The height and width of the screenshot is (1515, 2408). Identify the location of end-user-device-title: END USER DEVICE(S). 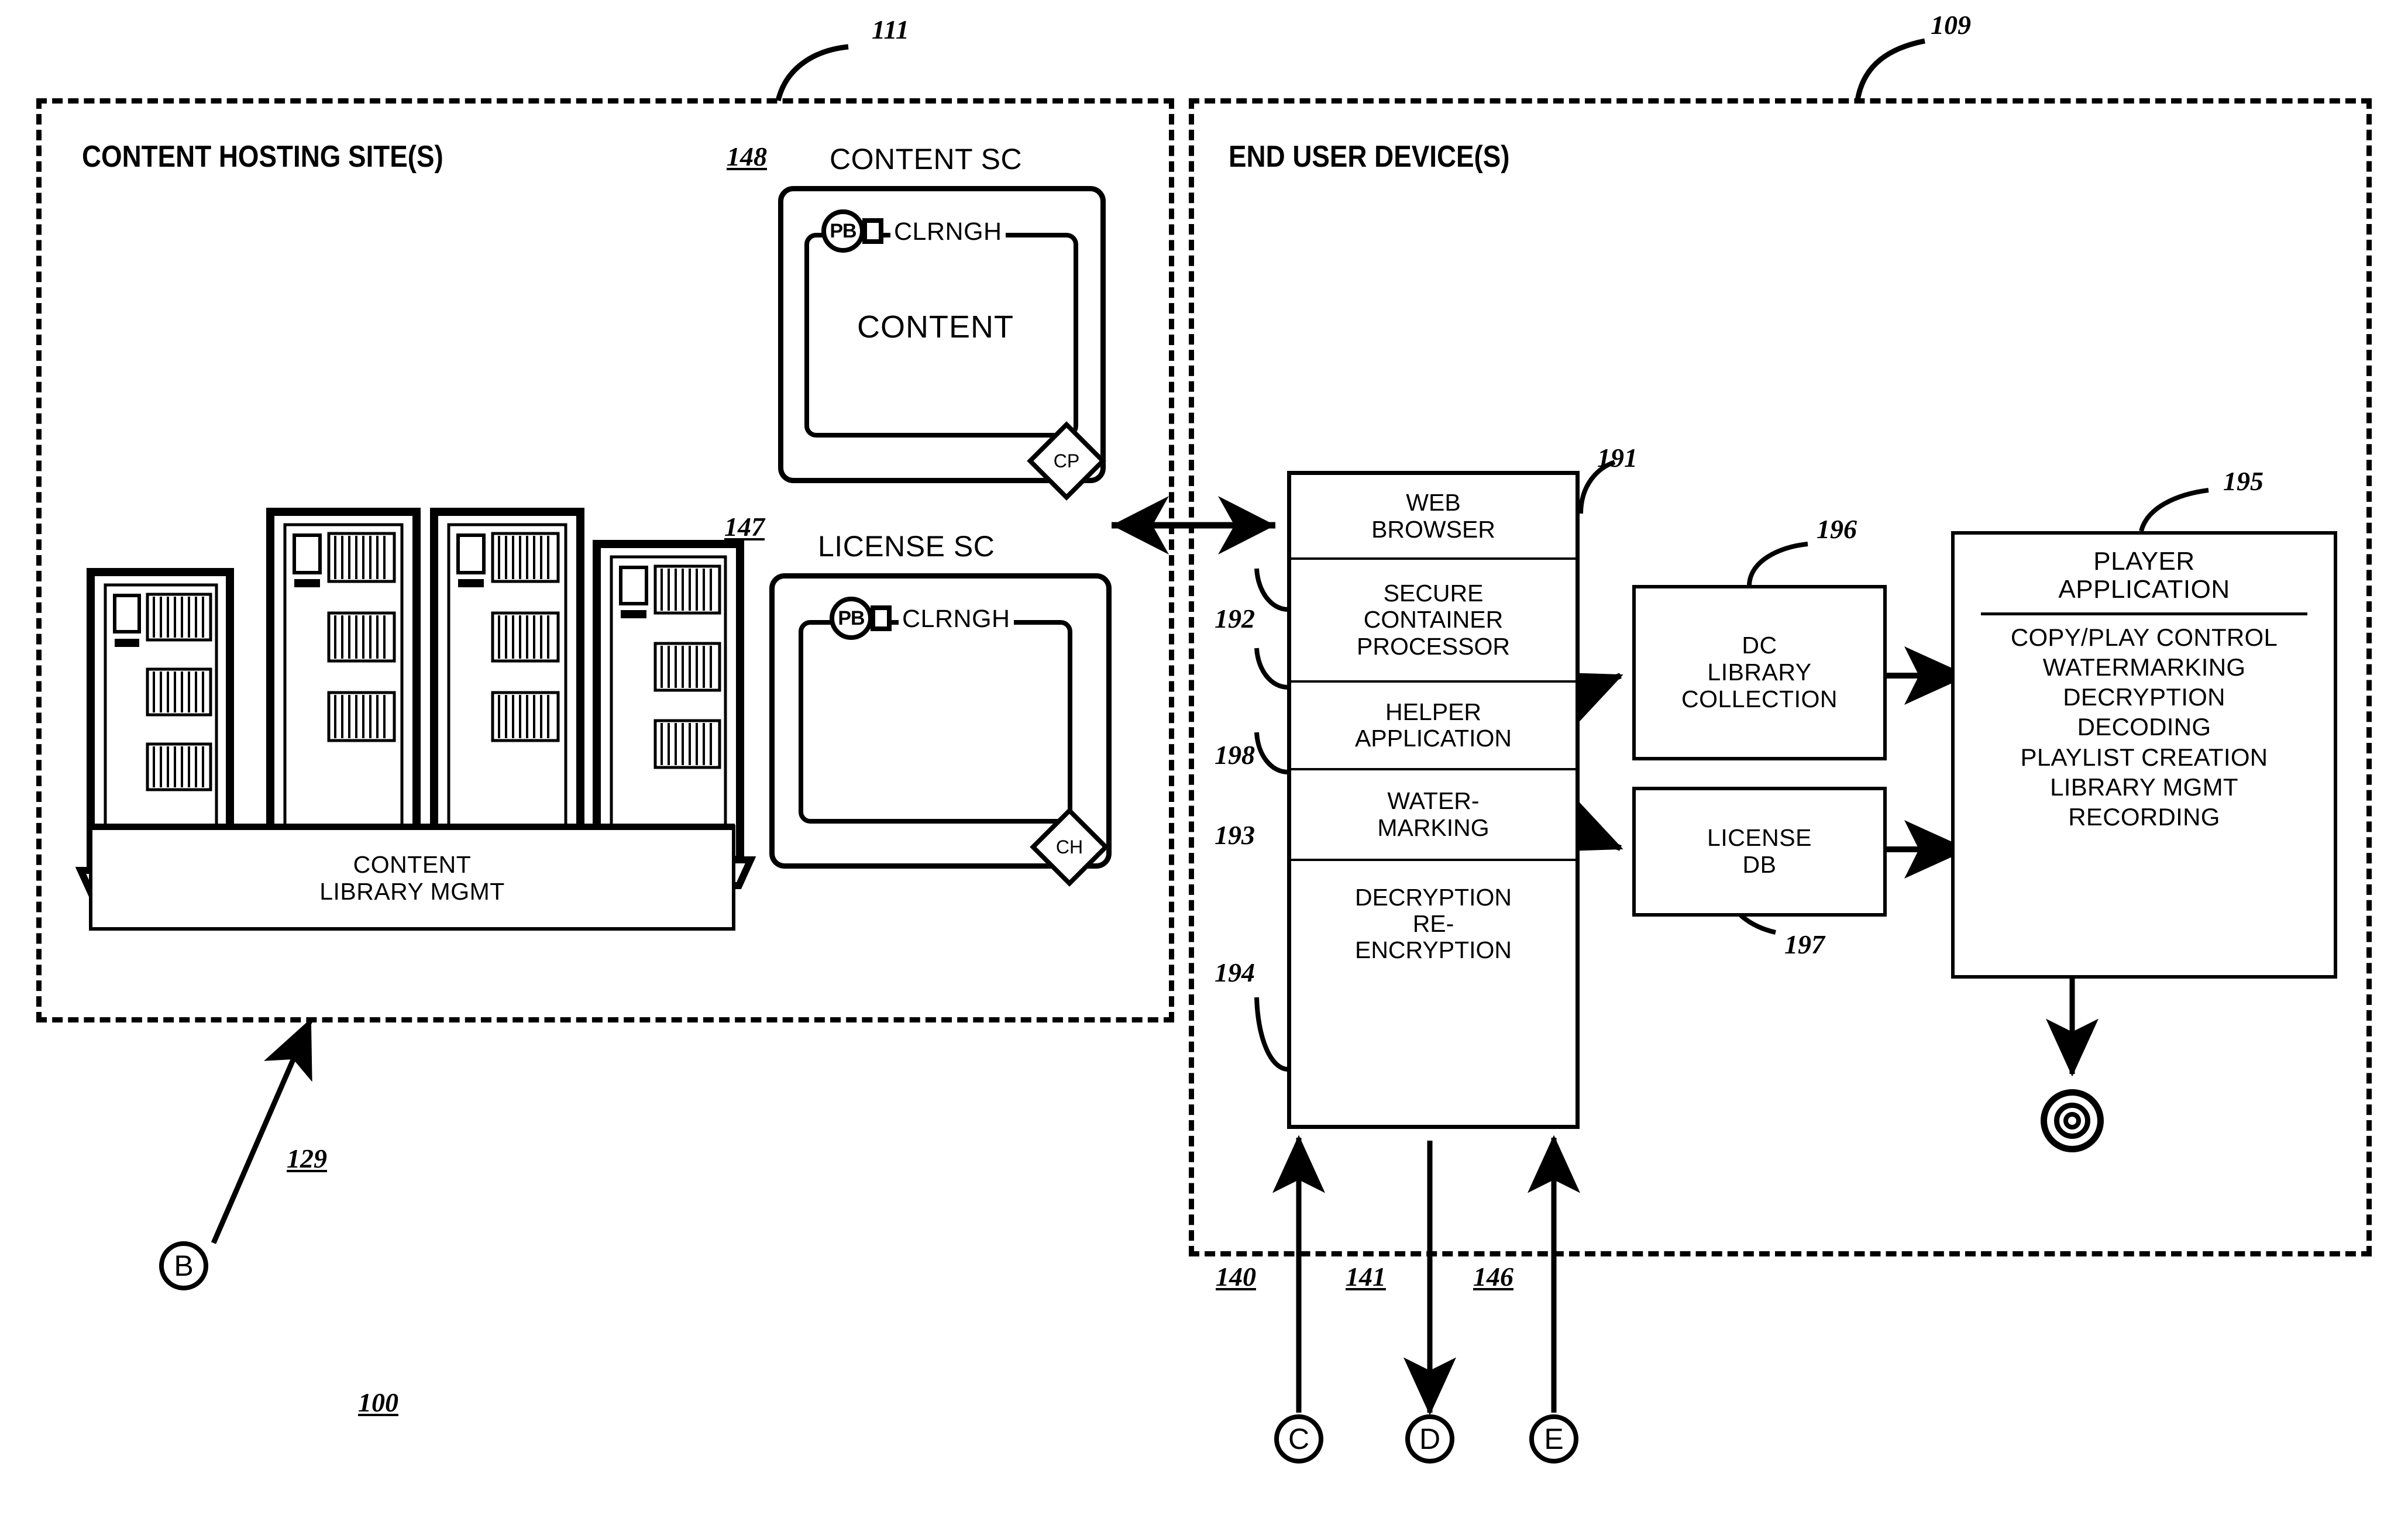
(1369, 157).